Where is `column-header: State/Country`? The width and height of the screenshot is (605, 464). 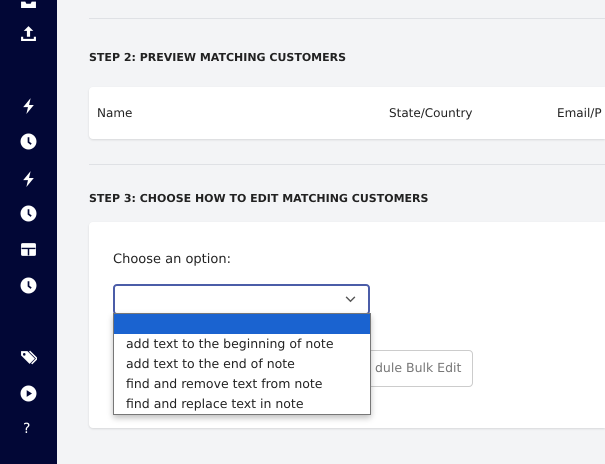
column-header: State/Country is located at coordinates (430, 113).